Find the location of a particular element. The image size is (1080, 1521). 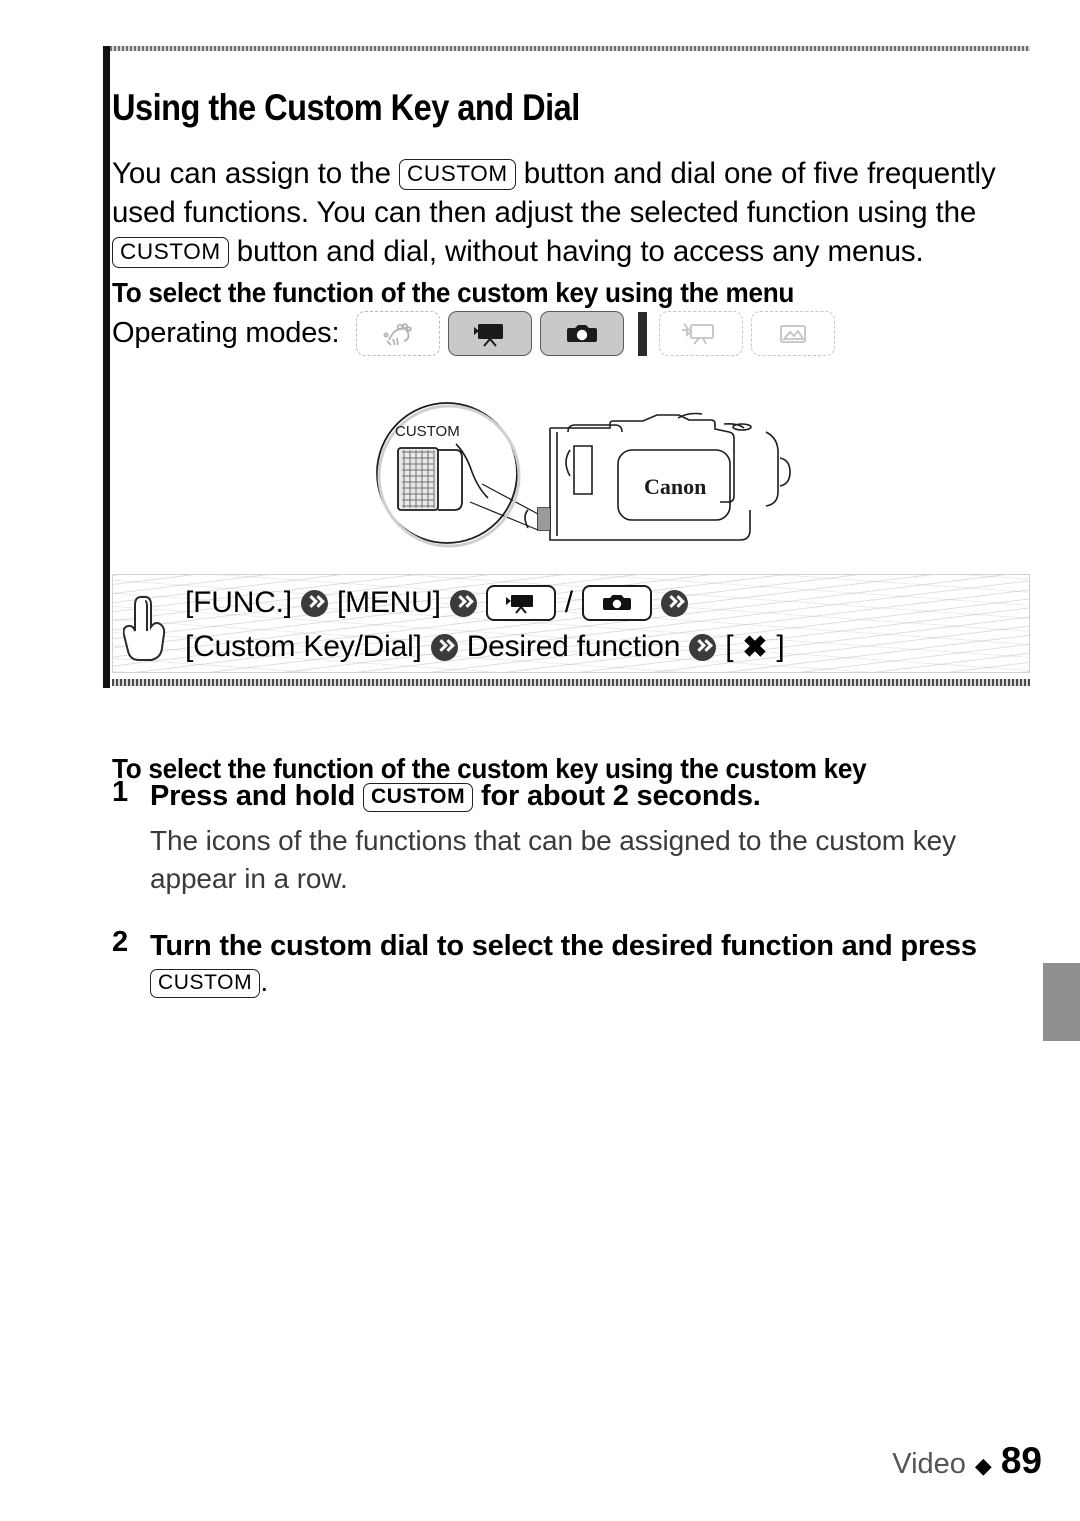

page-footer: Video ◆ 89 is located at coordinates (967, 1461).